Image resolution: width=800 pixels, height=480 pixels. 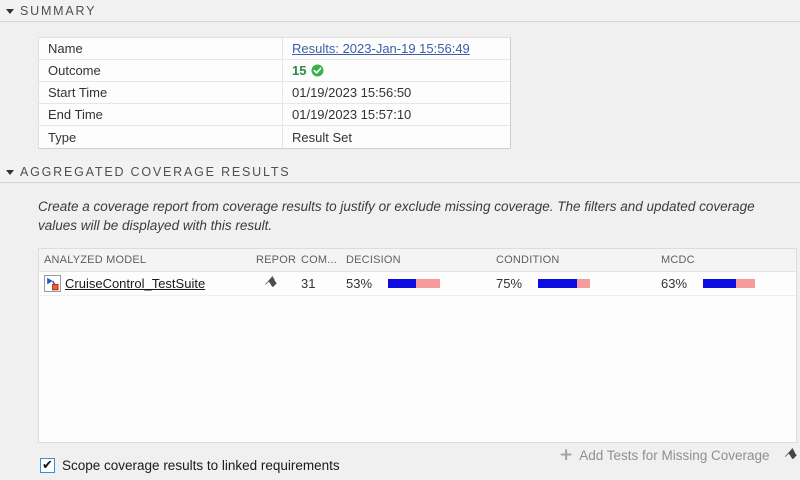 What do you see at coordinates (95, 260) in the screenshot?
I see `column-header-analyzed-model: ANALYZED MODEL` at bounding box center [95, 260].